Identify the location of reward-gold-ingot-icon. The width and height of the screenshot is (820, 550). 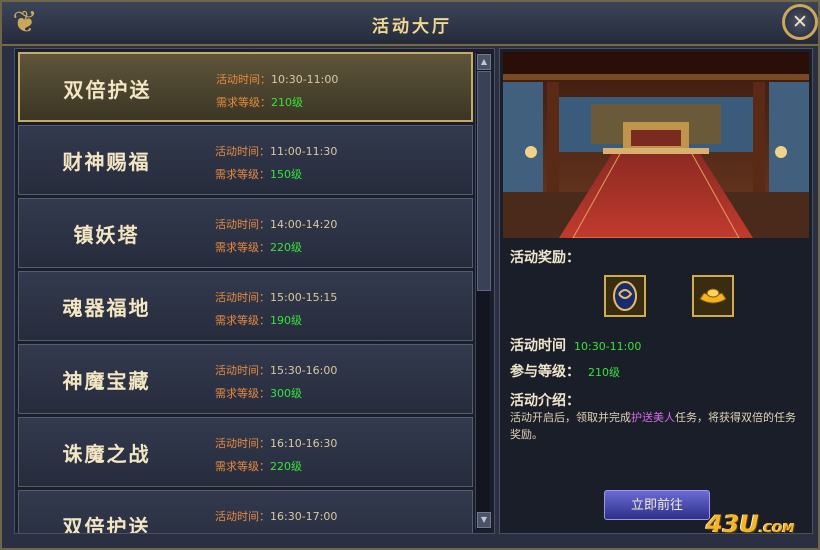
(713, 296).